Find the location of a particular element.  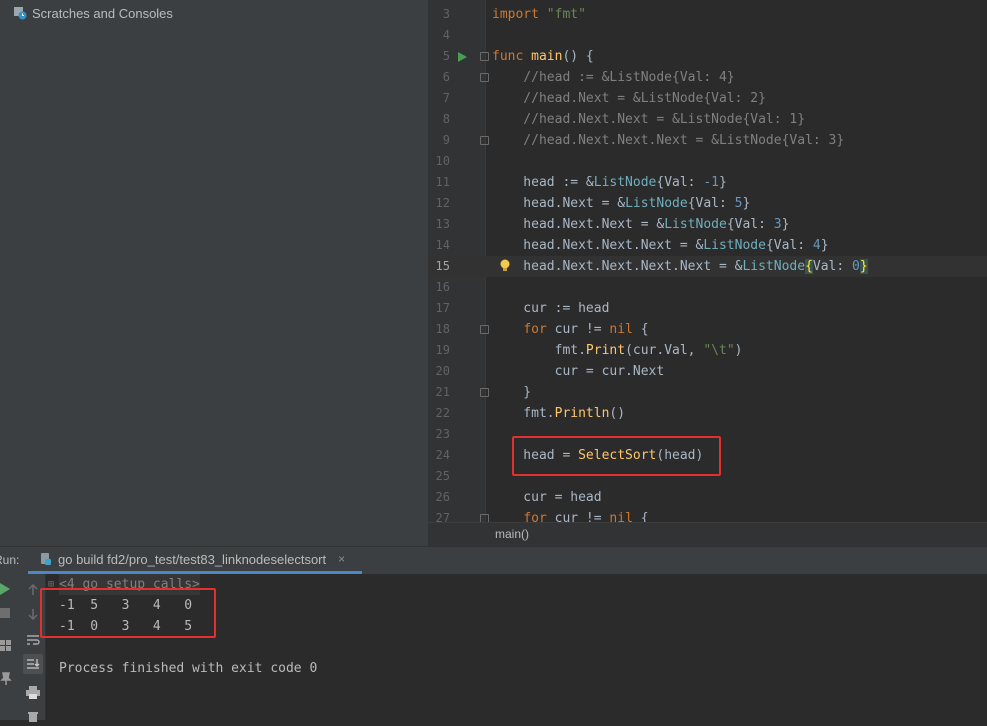

line-number: 23 is located at coordinates (439, 434).